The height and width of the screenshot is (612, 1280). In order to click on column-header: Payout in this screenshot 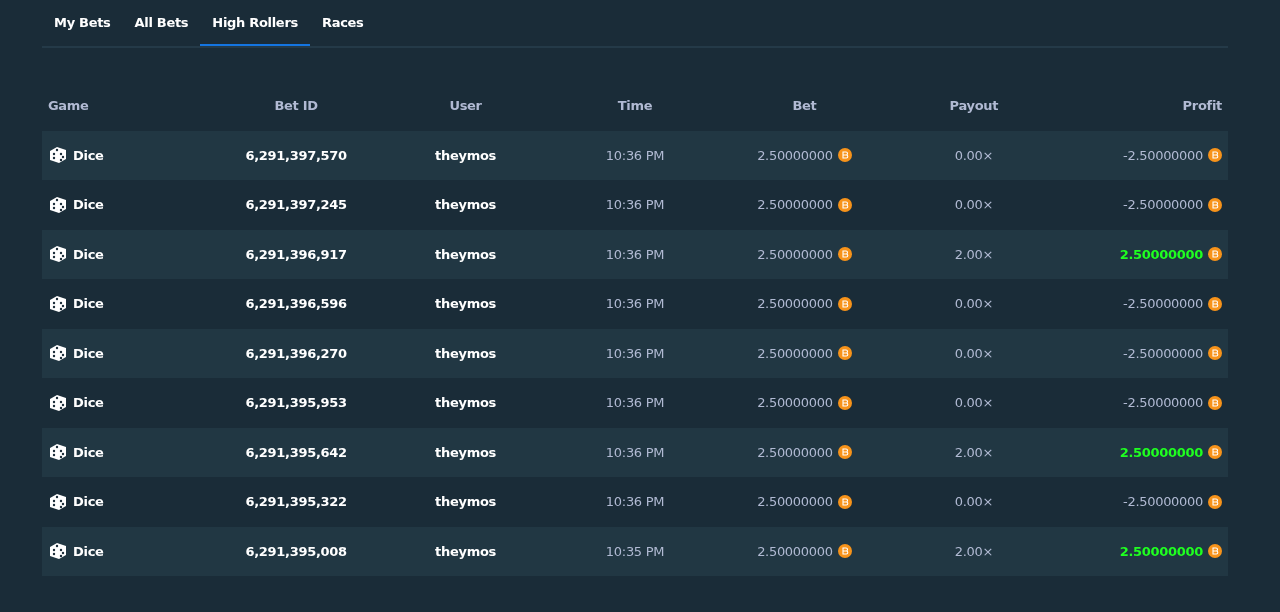, I will do `click(974, 106)`.